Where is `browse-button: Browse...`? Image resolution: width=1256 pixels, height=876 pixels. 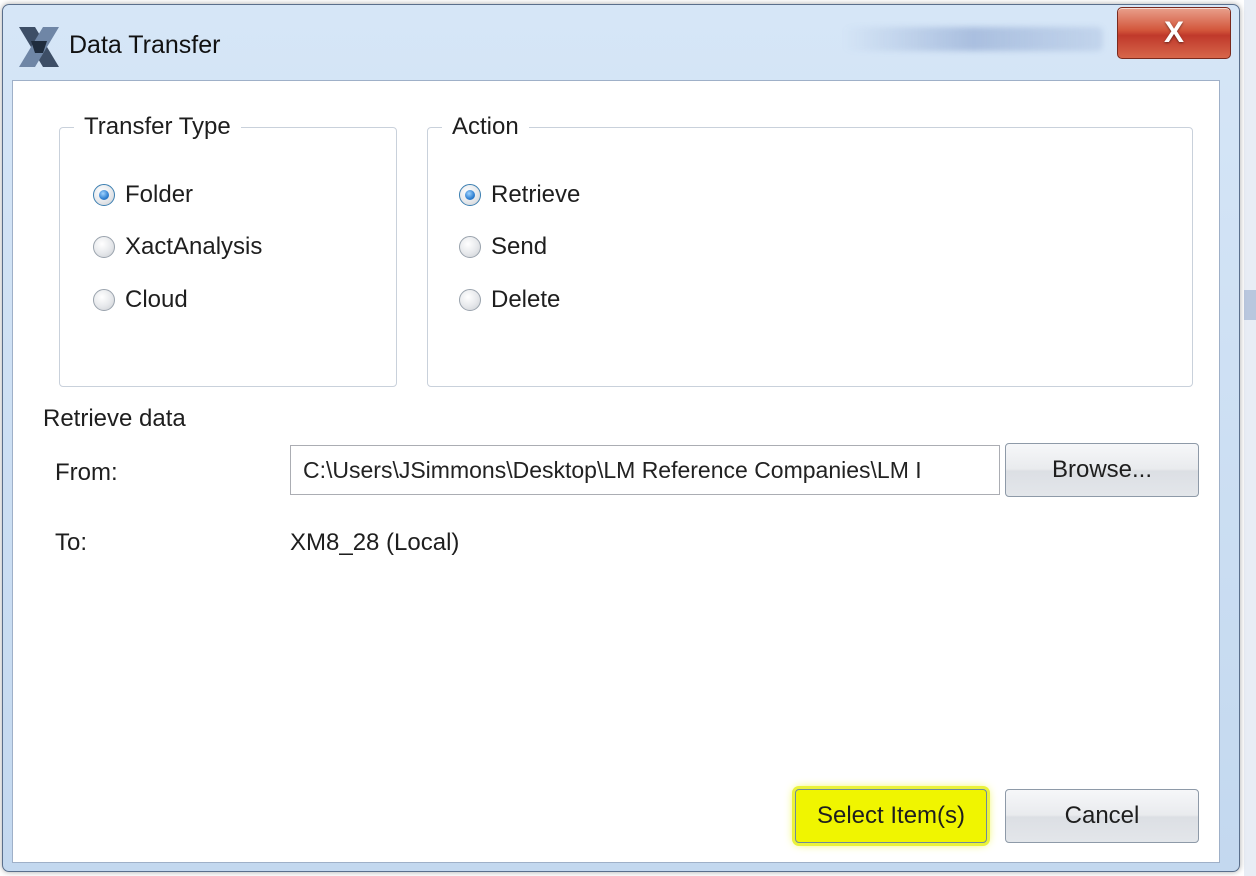
browse-button: Browse... is located at coordinates (1102, 470).